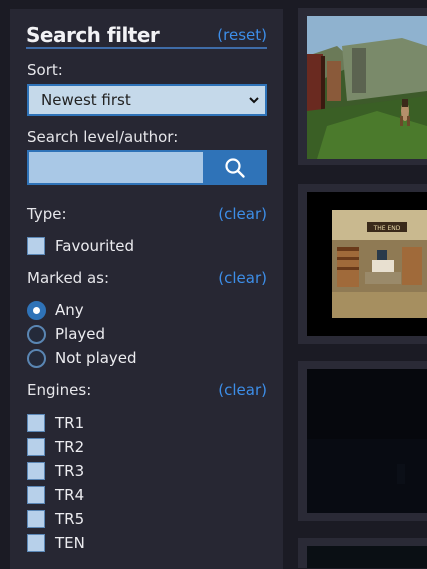 This screenshot has height=569, width=427. I want to click on not-played-radio, so click(36, 358).